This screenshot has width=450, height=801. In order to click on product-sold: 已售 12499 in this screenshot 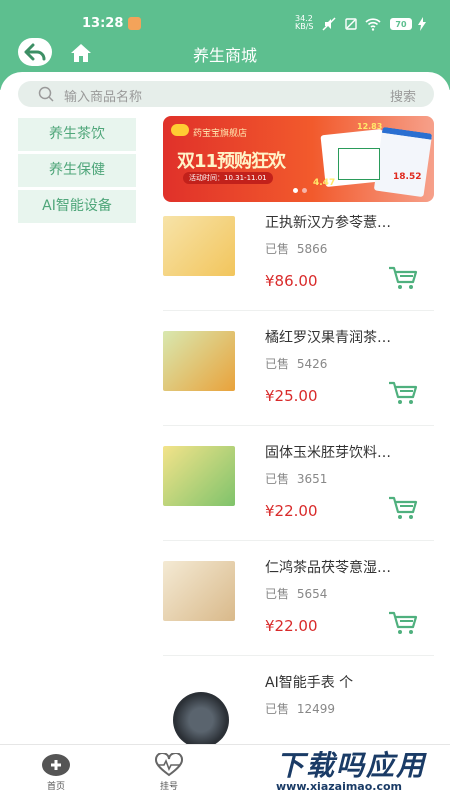, I will do `click(300, 708)`.